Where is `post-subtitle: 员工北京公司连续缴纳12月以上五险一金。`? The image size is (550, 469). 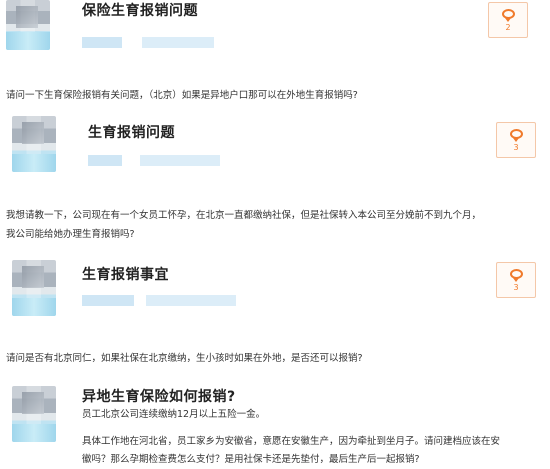
post-subtitle: 员工北京公司连续缴纳12月以上五险一金。 is located at coordinates (174, 414).